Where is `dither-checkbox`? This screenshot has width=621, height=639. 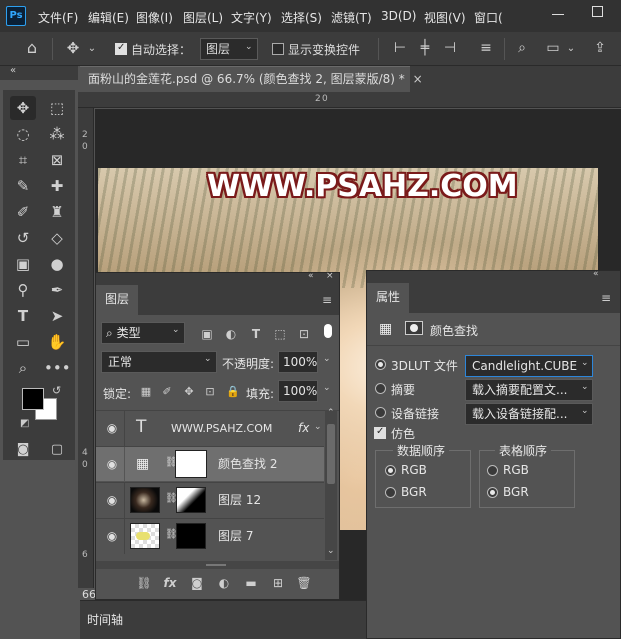 dither-checkbox is located at coordinates (380, 432).